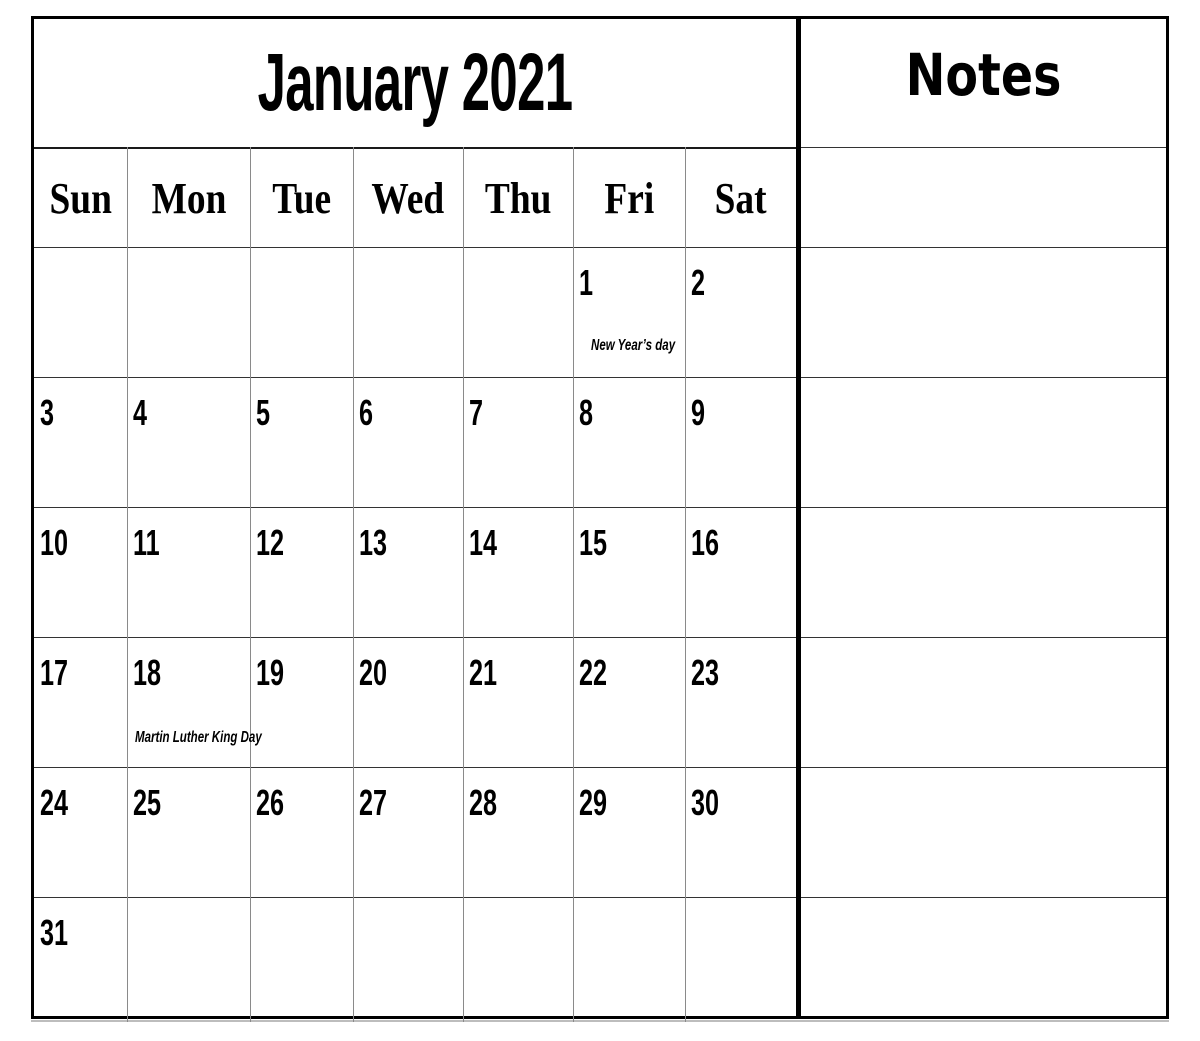 The image size is (1200, 1041). What do you see at coordinates (147, 802) in the screenshot?
I see `day-number: 25` at bounding box center [147, 802].